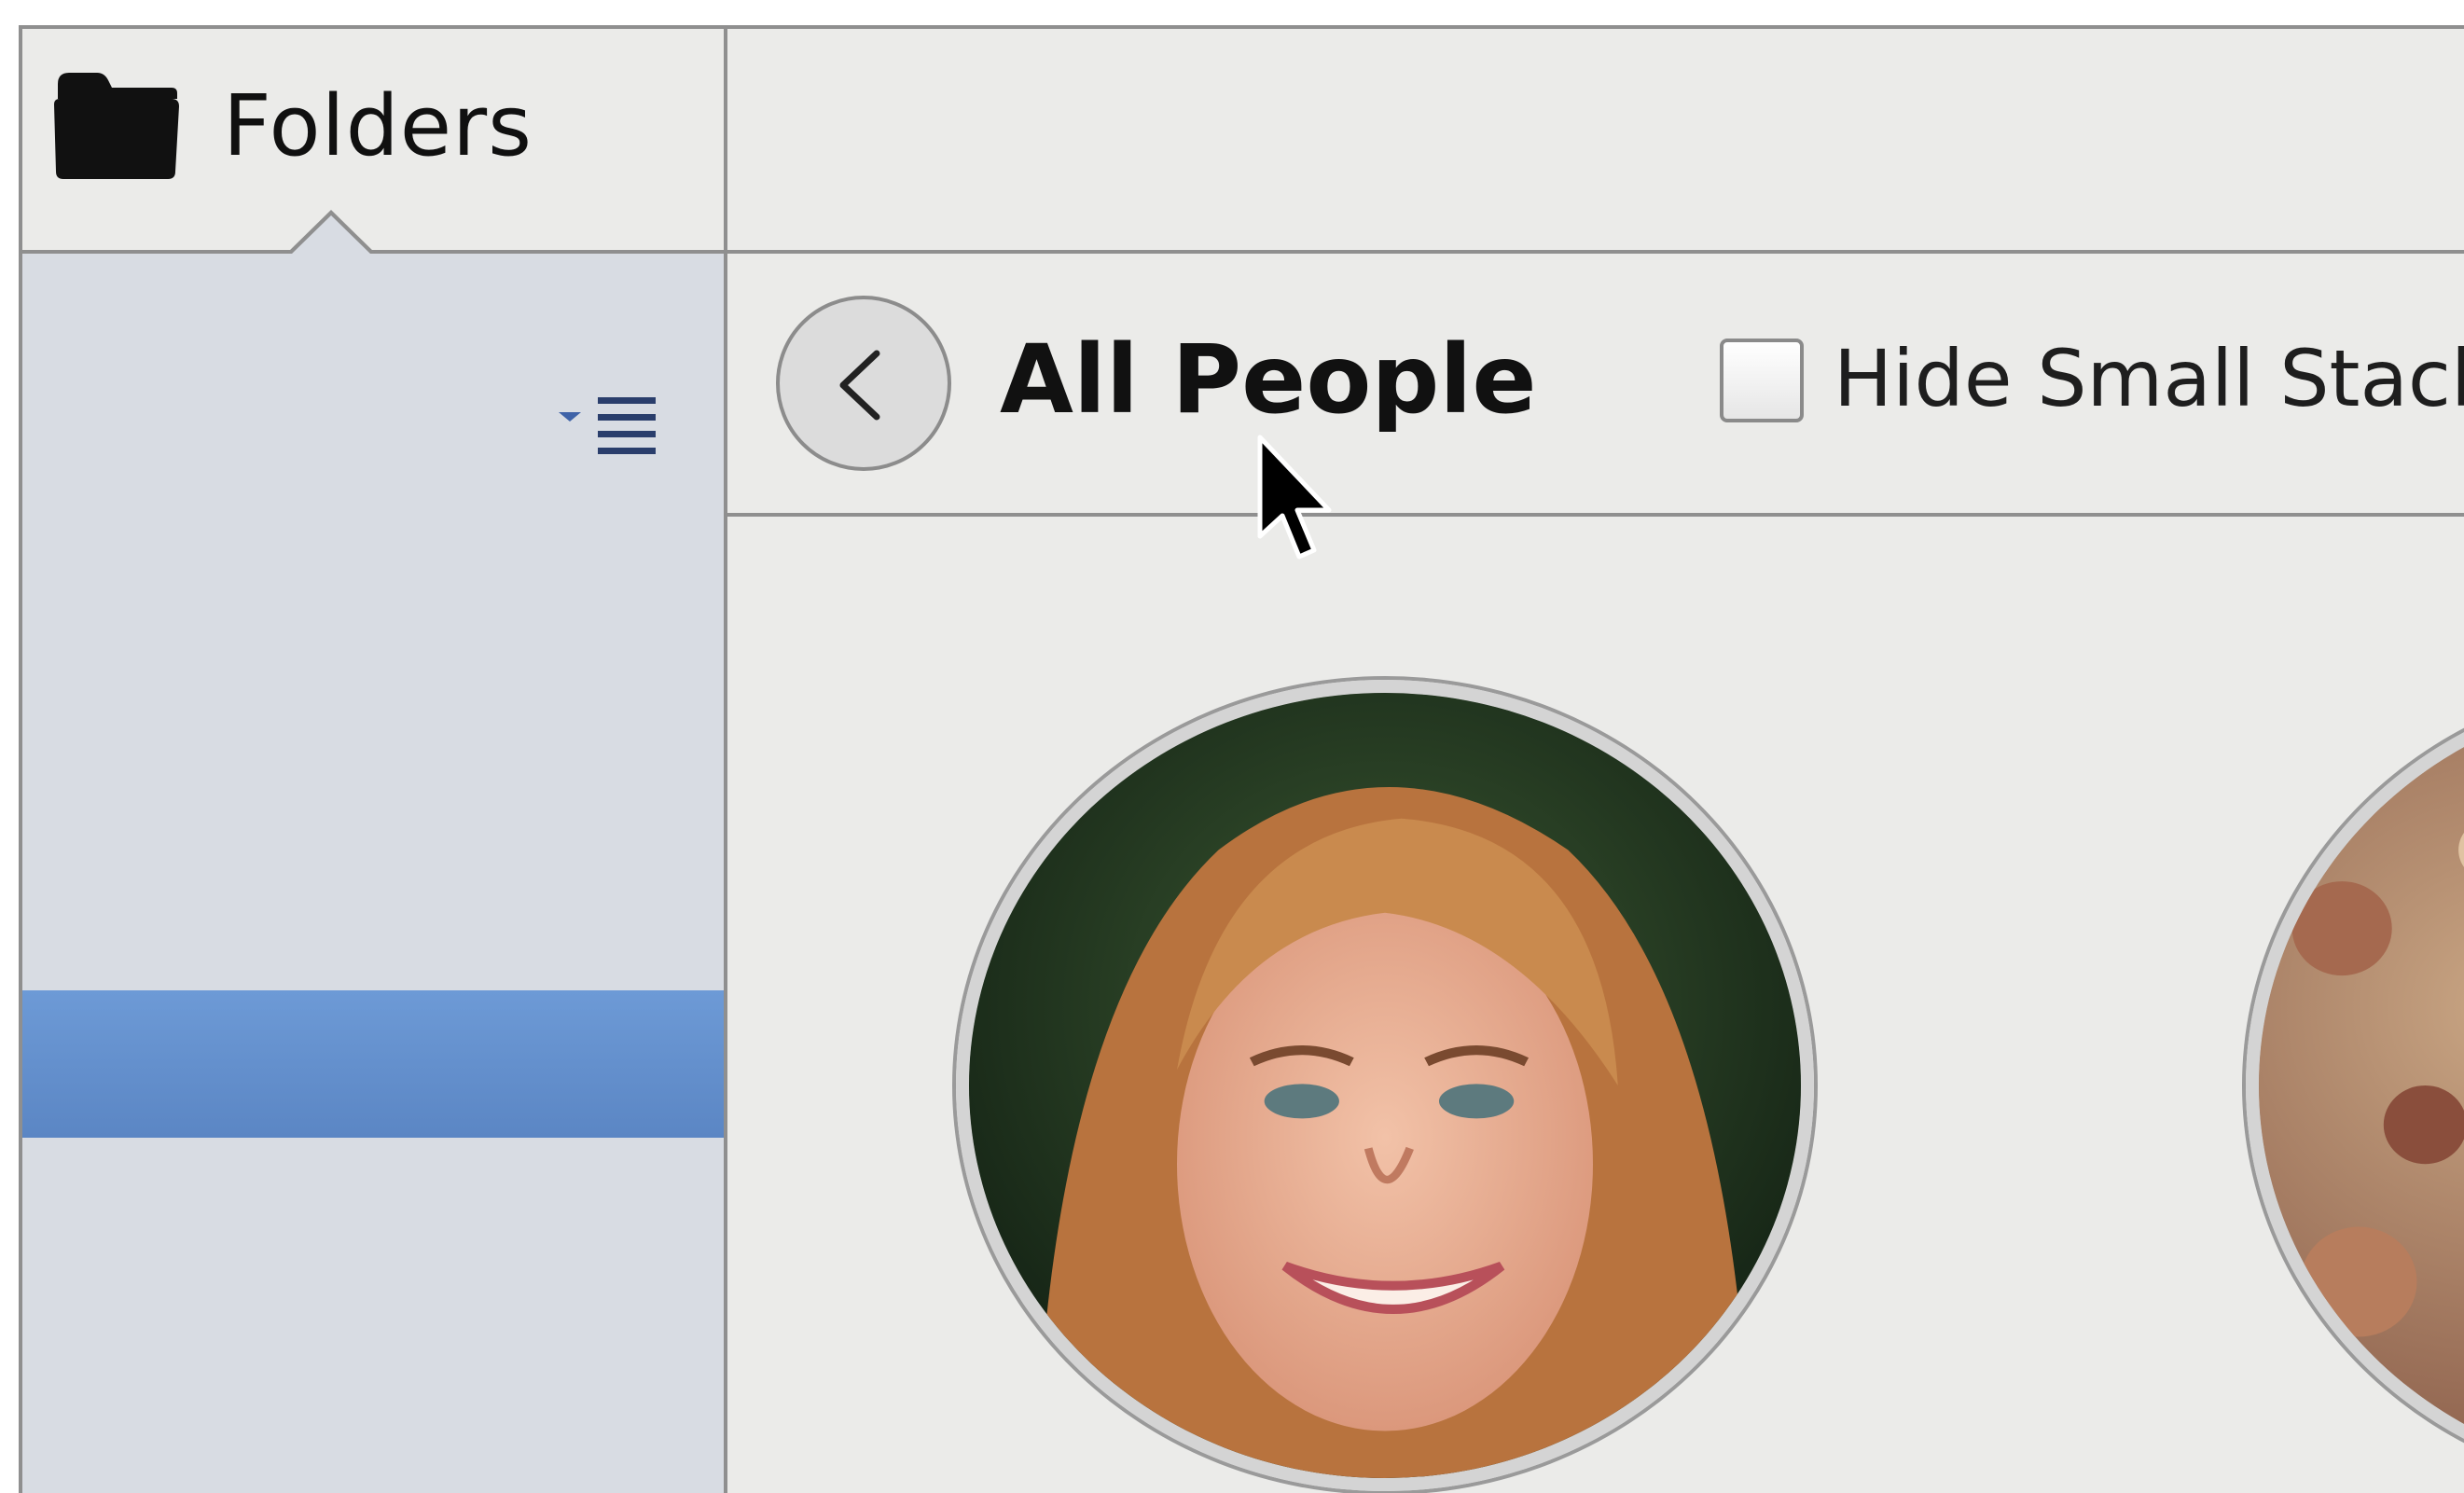 The height and width of the screenshot is (1493, 2464). I want to click on hide-small-stacks-checkbox, so click(1762, 381).